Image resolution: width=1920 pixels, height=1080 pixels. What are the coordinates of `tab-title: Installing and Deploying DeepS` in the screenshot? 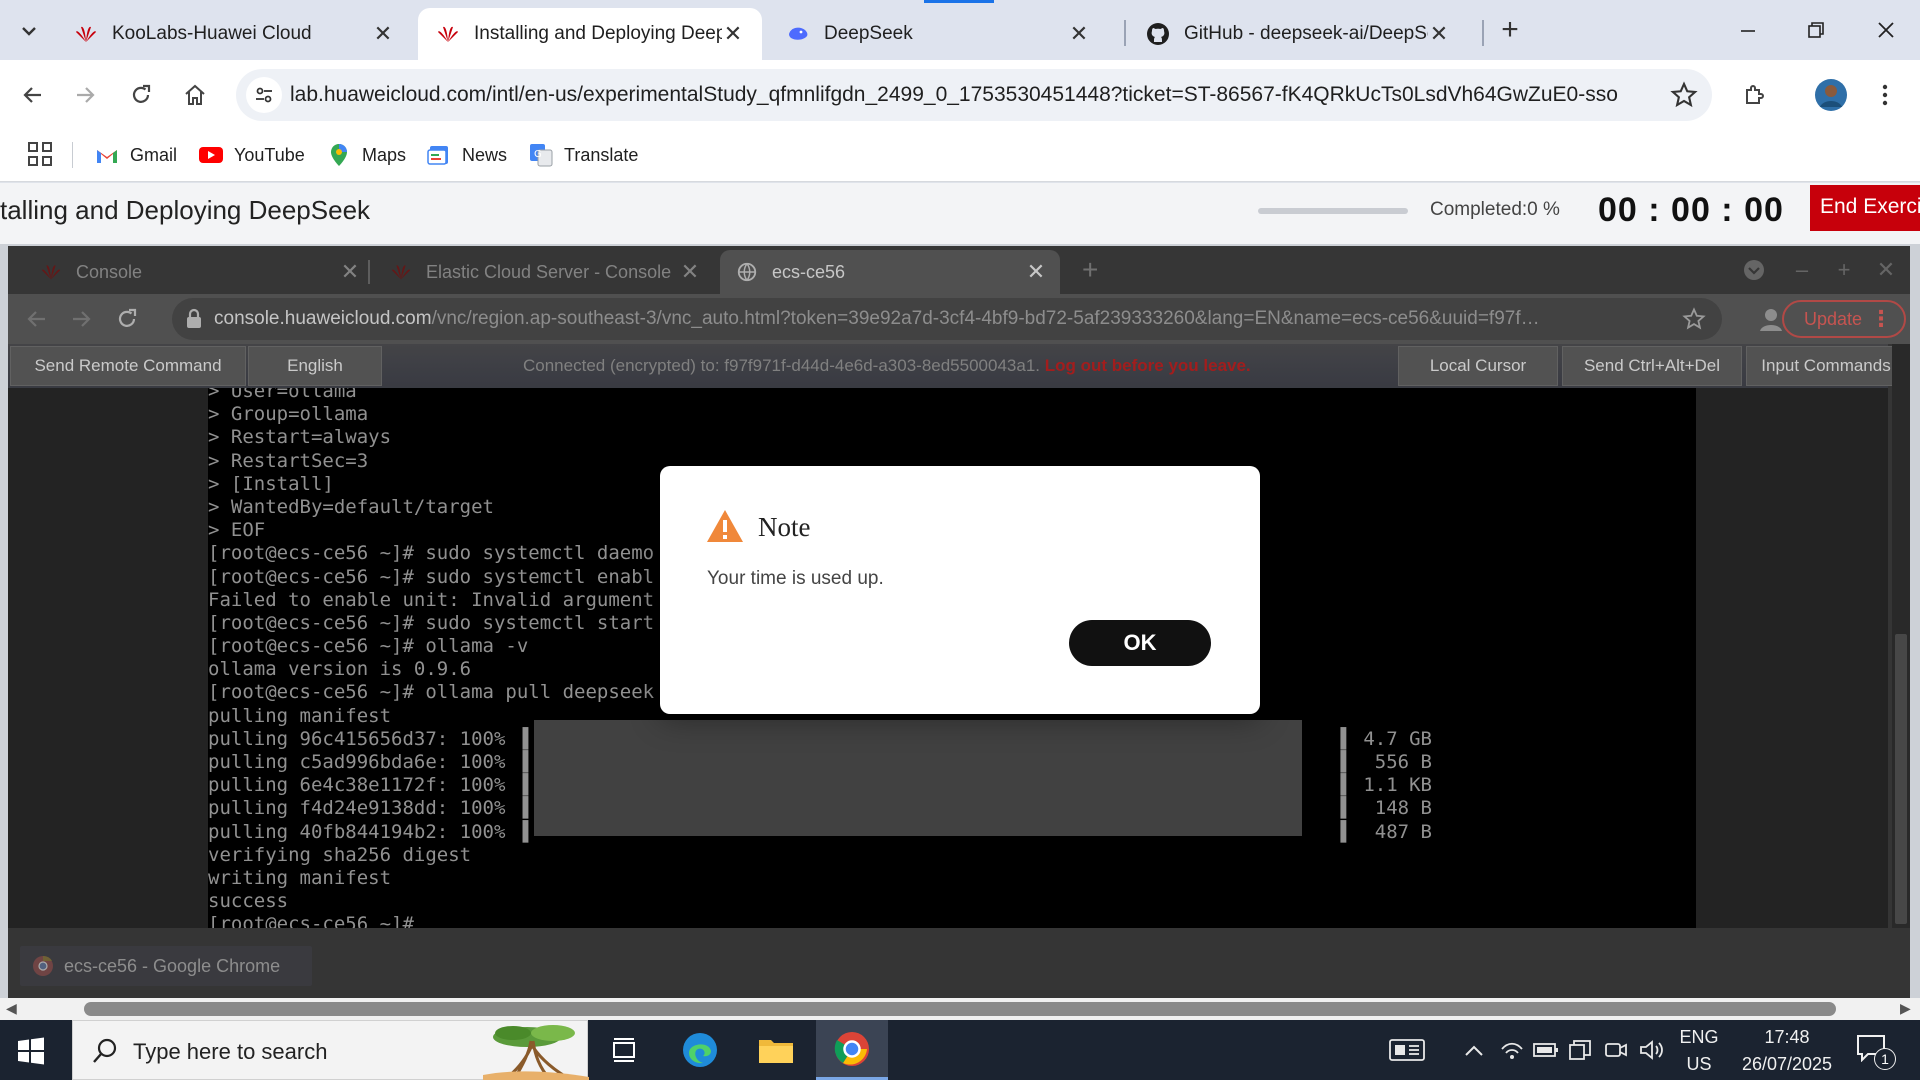 It's located at (598, 33).